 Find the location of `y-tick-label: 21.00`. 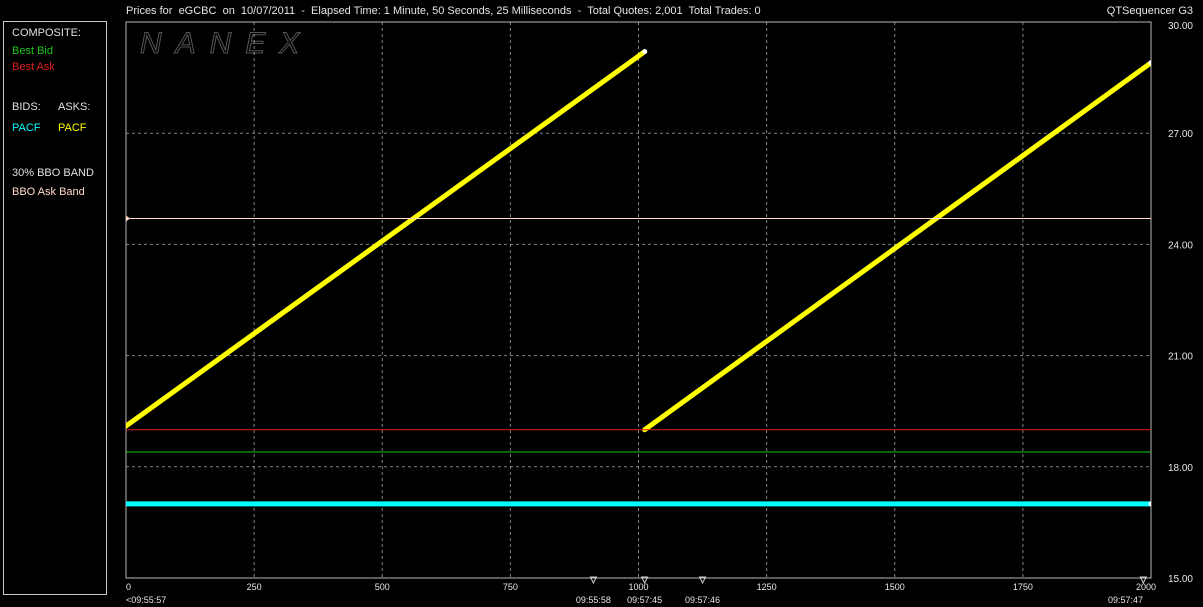

y-tick-label: 21.00 is located at coordinates (1180, 357).